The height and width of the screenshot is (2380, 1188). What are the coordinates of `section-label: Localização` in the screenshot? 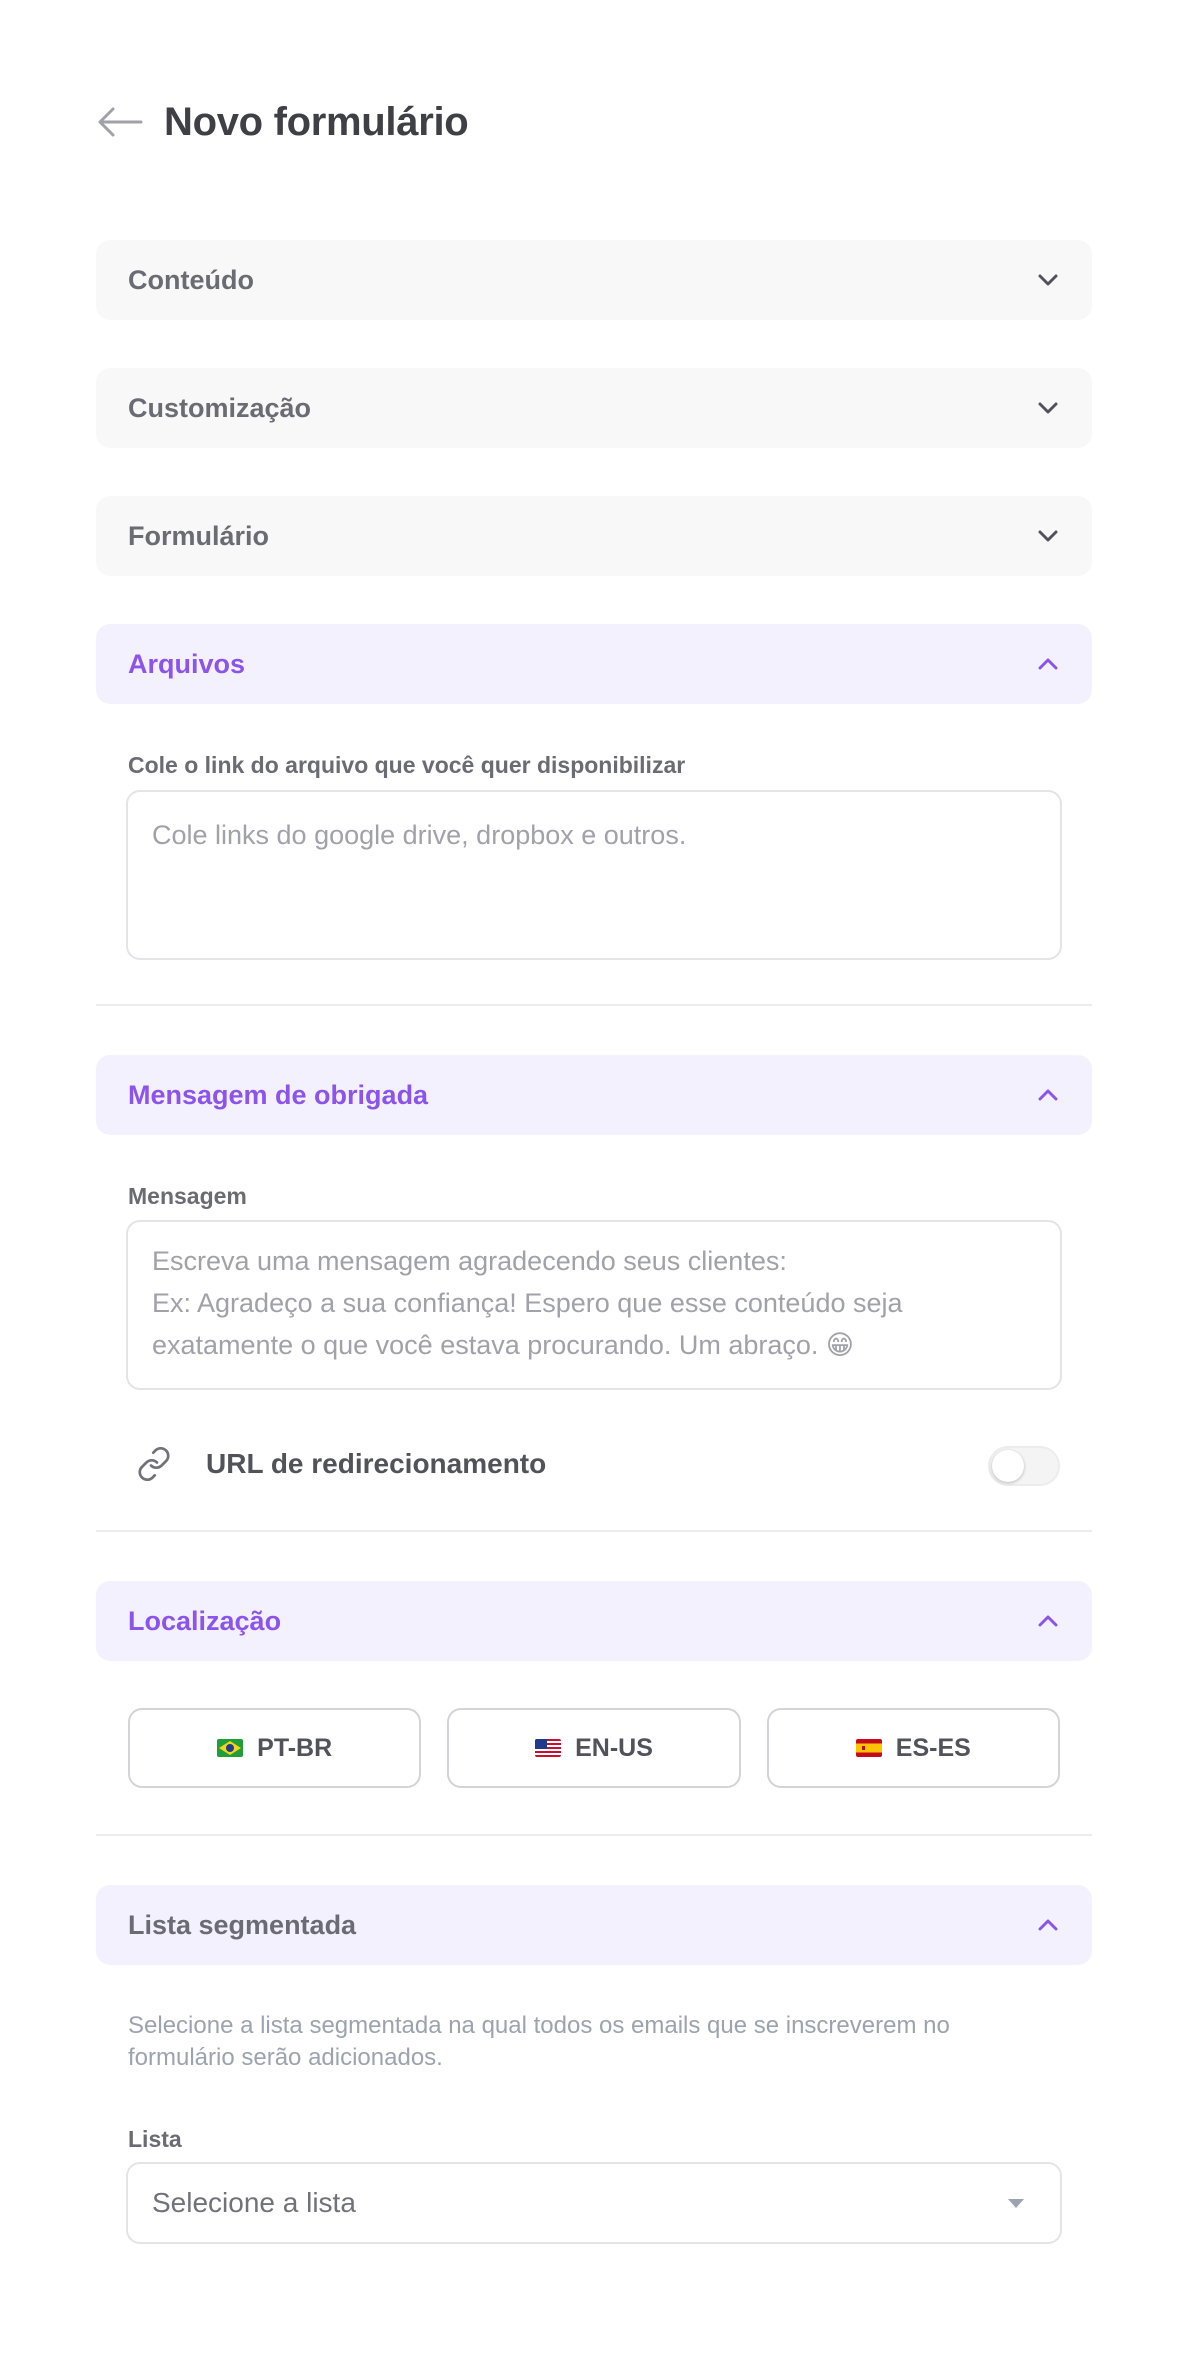 It's located at (205, 1620).